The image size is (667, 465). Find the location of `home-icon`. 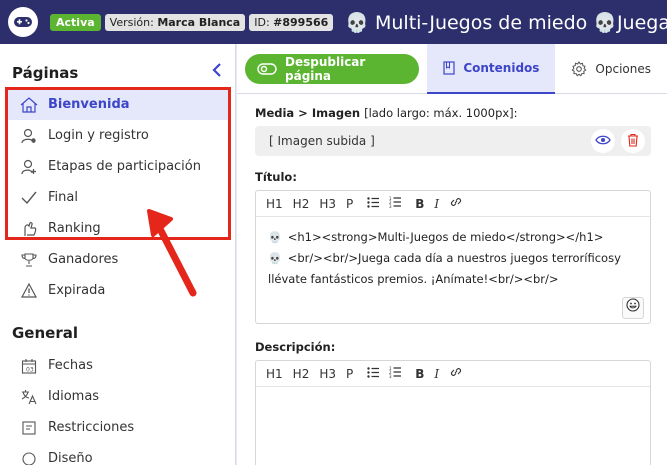

home-icon is located at coordinates (29, 105).